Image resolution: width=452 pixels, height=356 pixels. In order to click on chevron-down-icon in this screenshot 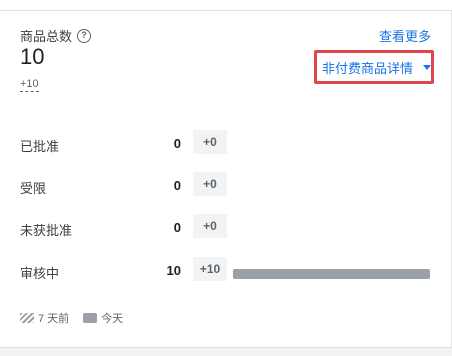, I will do `click(427, 67)`.